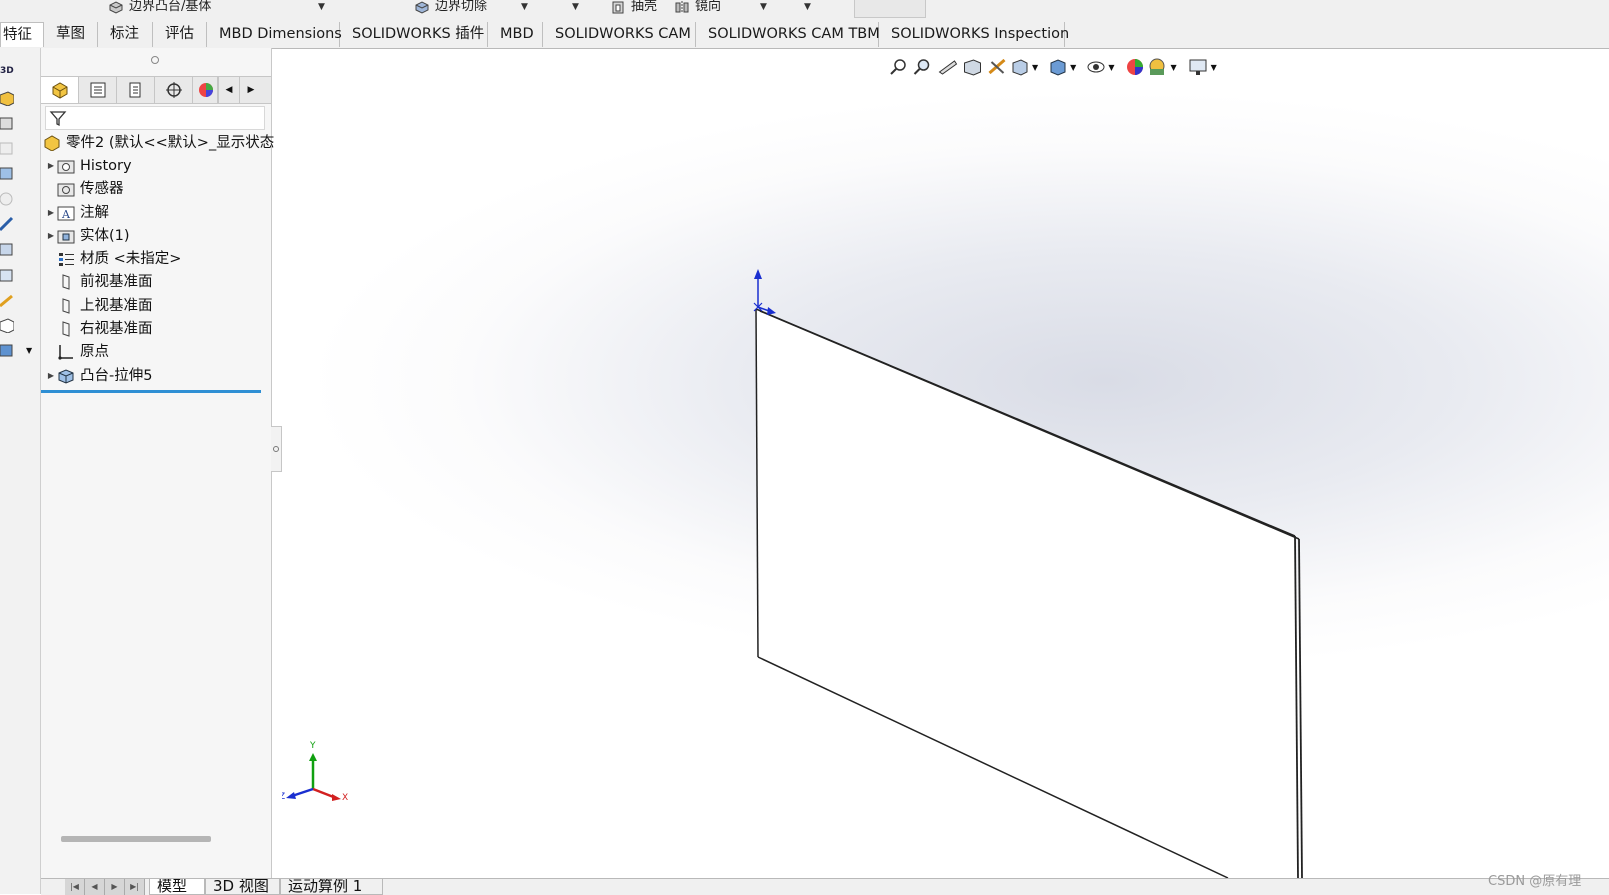 This screenshot has height=895, width=1609. What do you see at coordinates (75, 887) in the screenshot?
I see `first-tab-icon: |◀` at bounding box center [75, 887].